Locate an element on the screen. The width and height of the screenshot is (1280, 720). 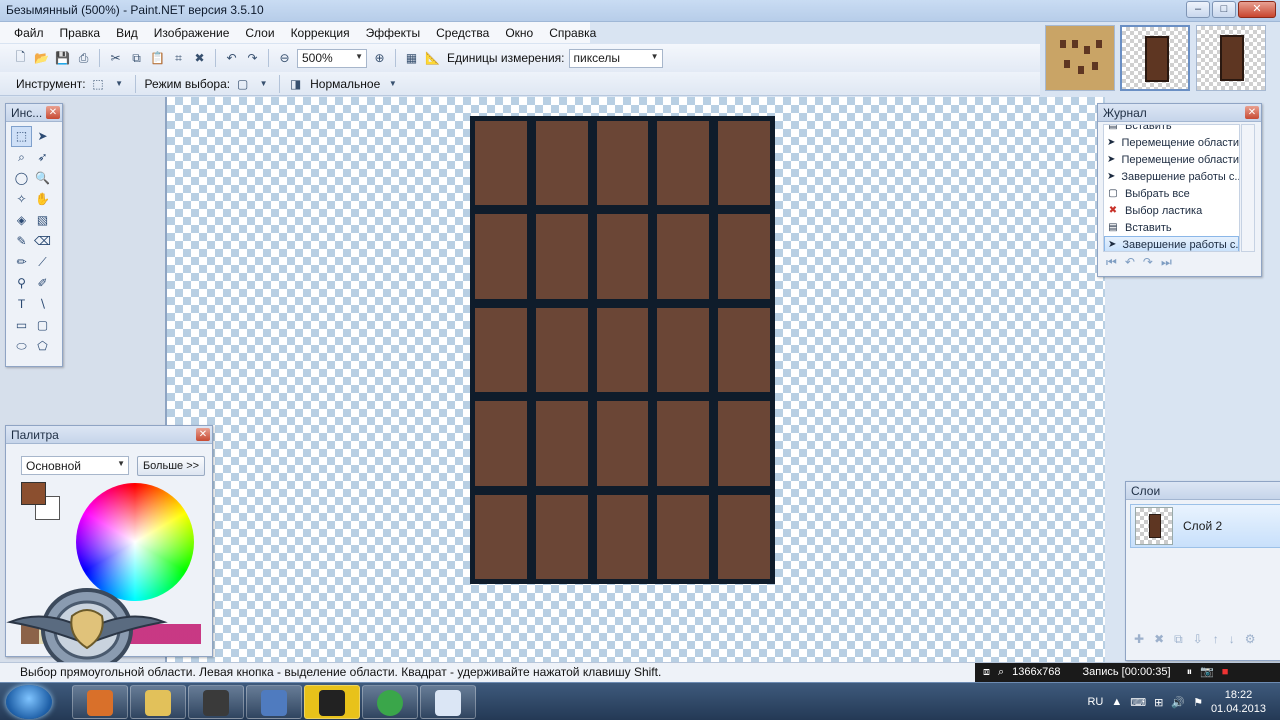
eraser-icon: ⌫ is located at coordinates (42, 241).